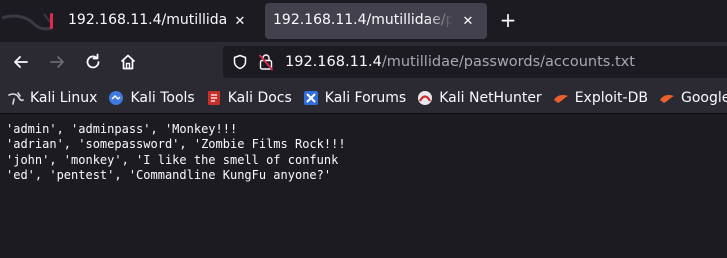 The width and height of the screenshot is (727, 258). I want to click on bookmark-label: Google Hacking DB, so click(703, 97).